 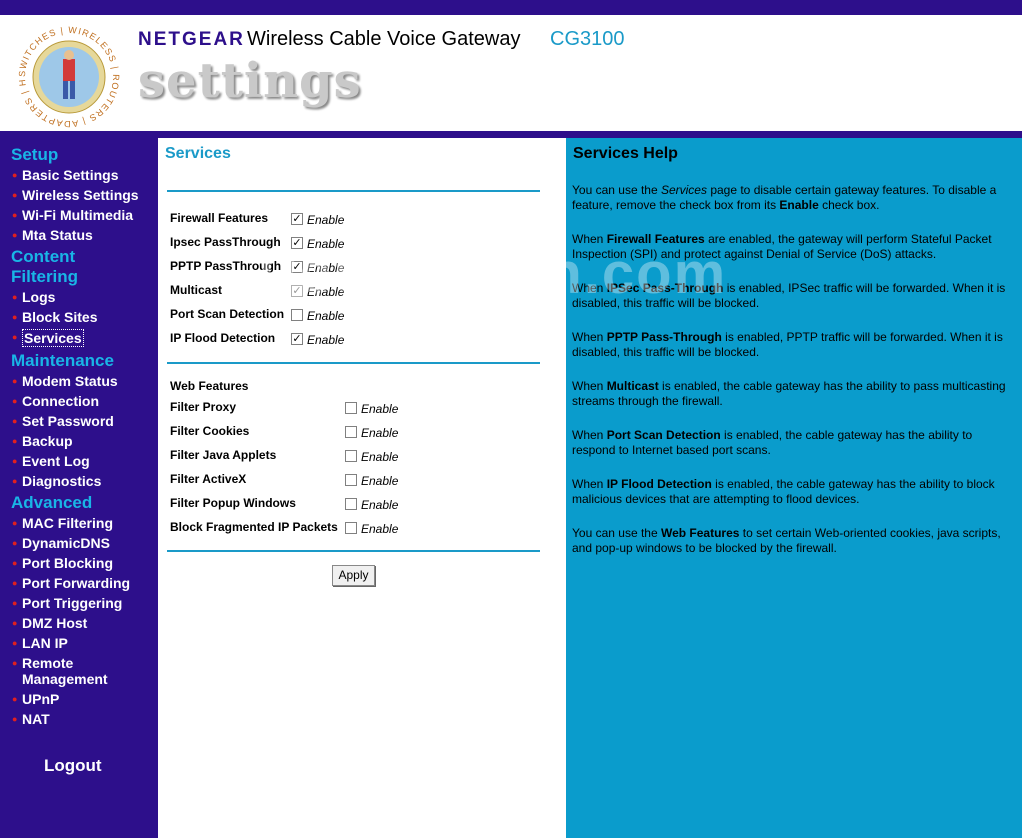 I want to click on checkbox-pptp-passthrough: ✓, so click(x=297, y=267).